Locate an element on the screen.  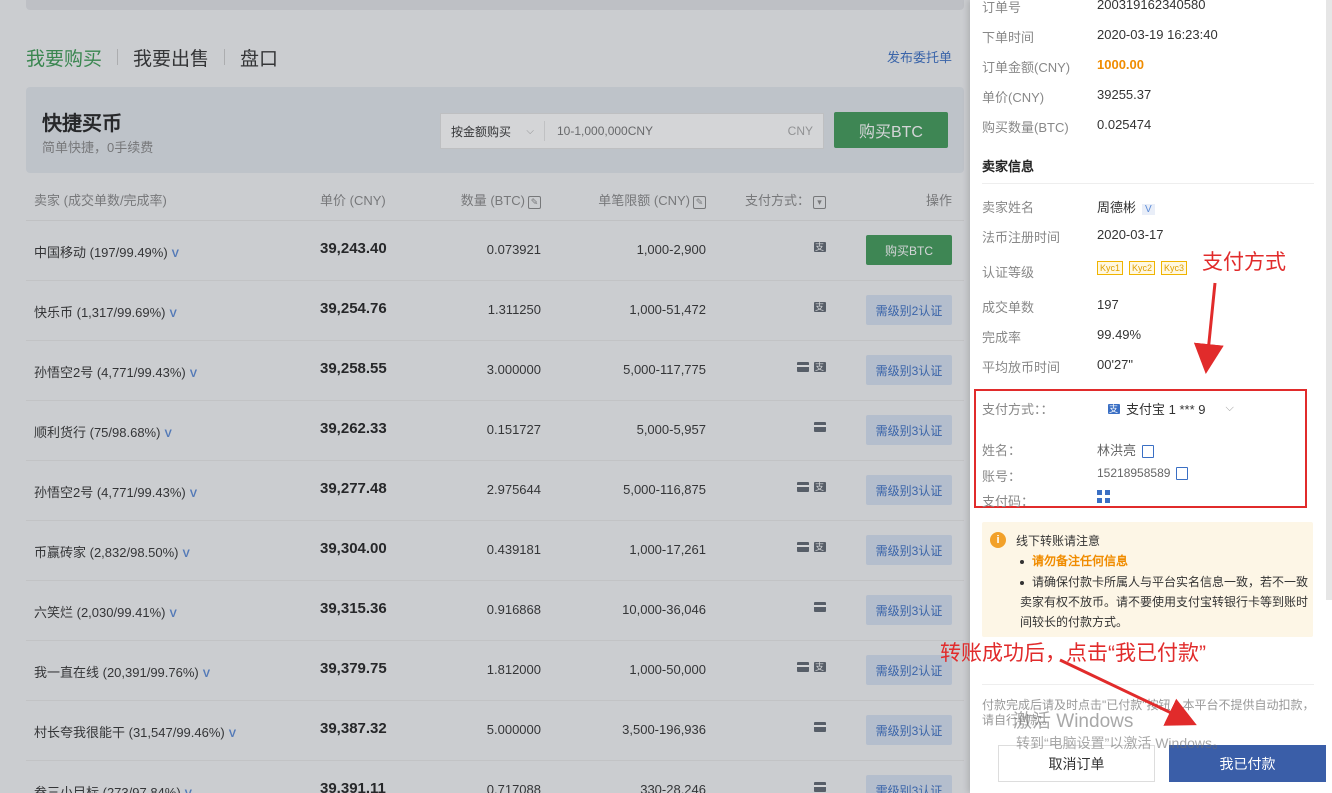
annotation-arrows is located at coordinates (1141, 504).